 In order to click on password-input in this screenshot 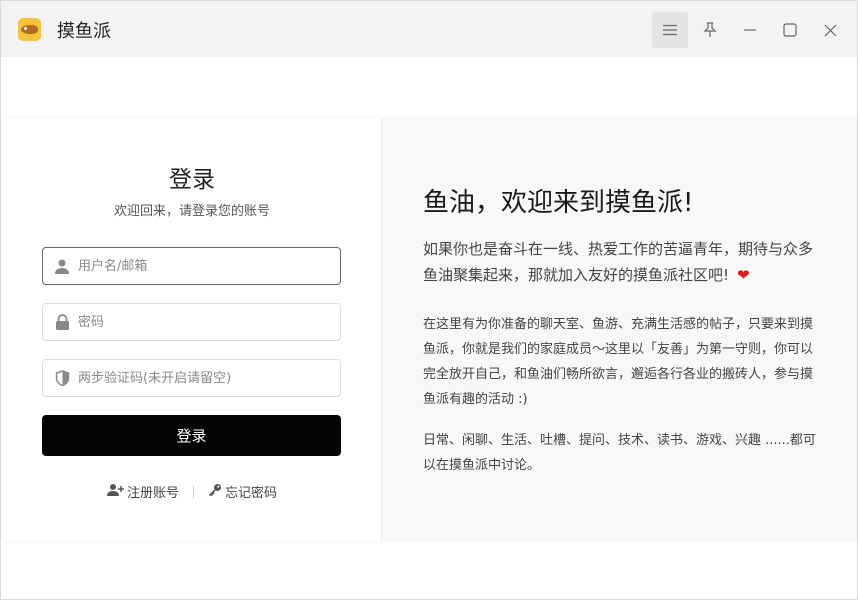, I will do `click(209, 322)`.